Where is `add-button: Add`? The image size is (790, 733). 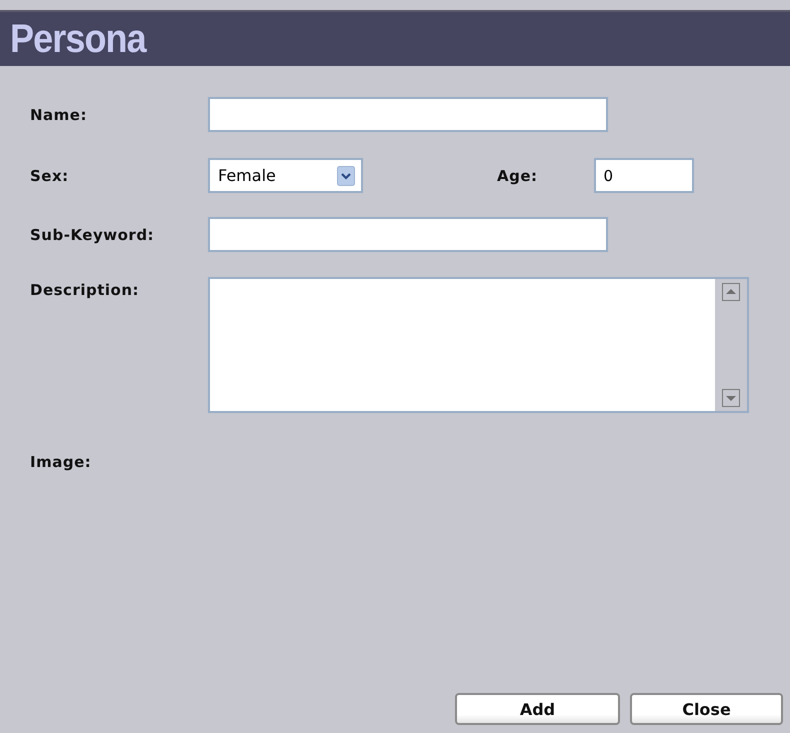 add-button: Add is located at coordinates (537, 709).